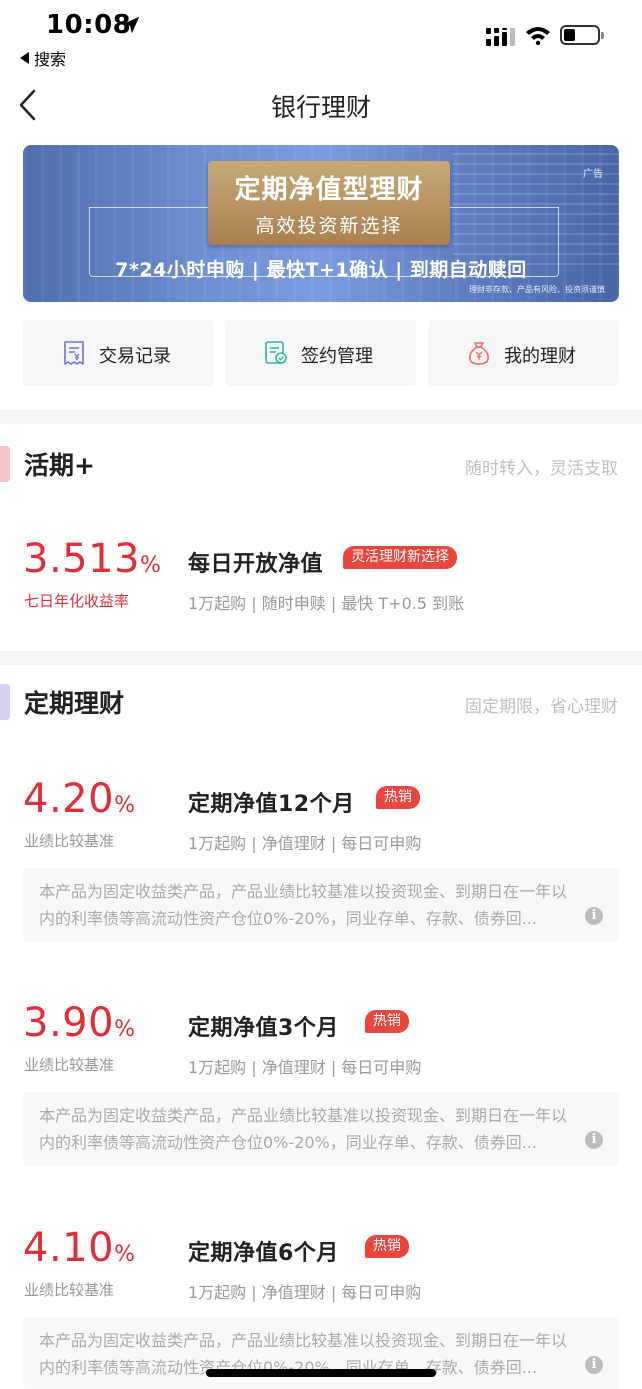  I want to click on receipt-icon, so click(74, 353).